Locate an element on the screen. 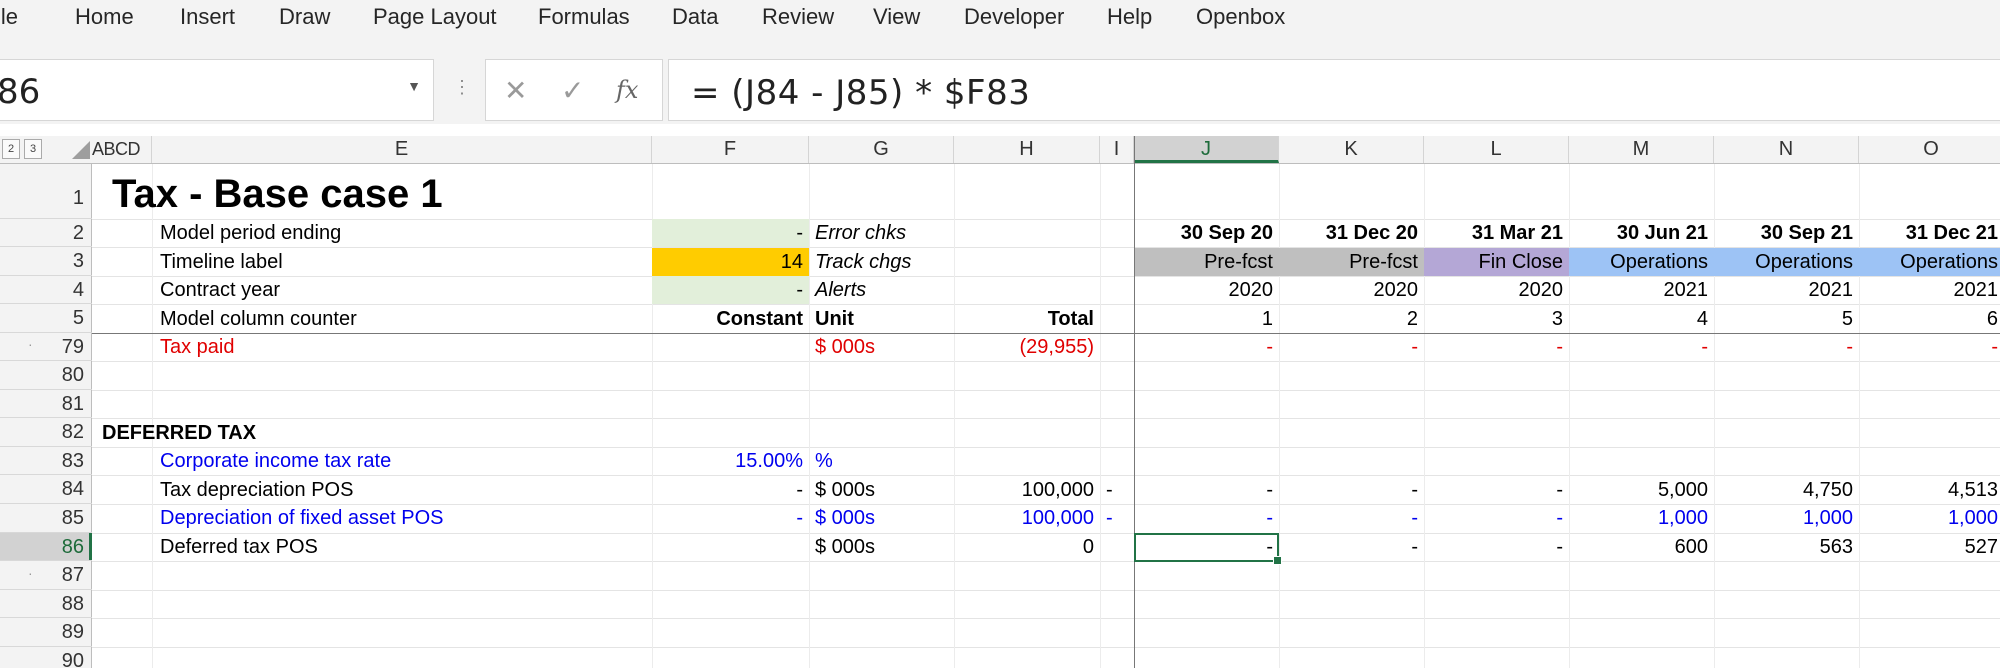 This screenshot has height=668, width=2000. more-options-icon: ⋮ is located at coordinates (462, 87).